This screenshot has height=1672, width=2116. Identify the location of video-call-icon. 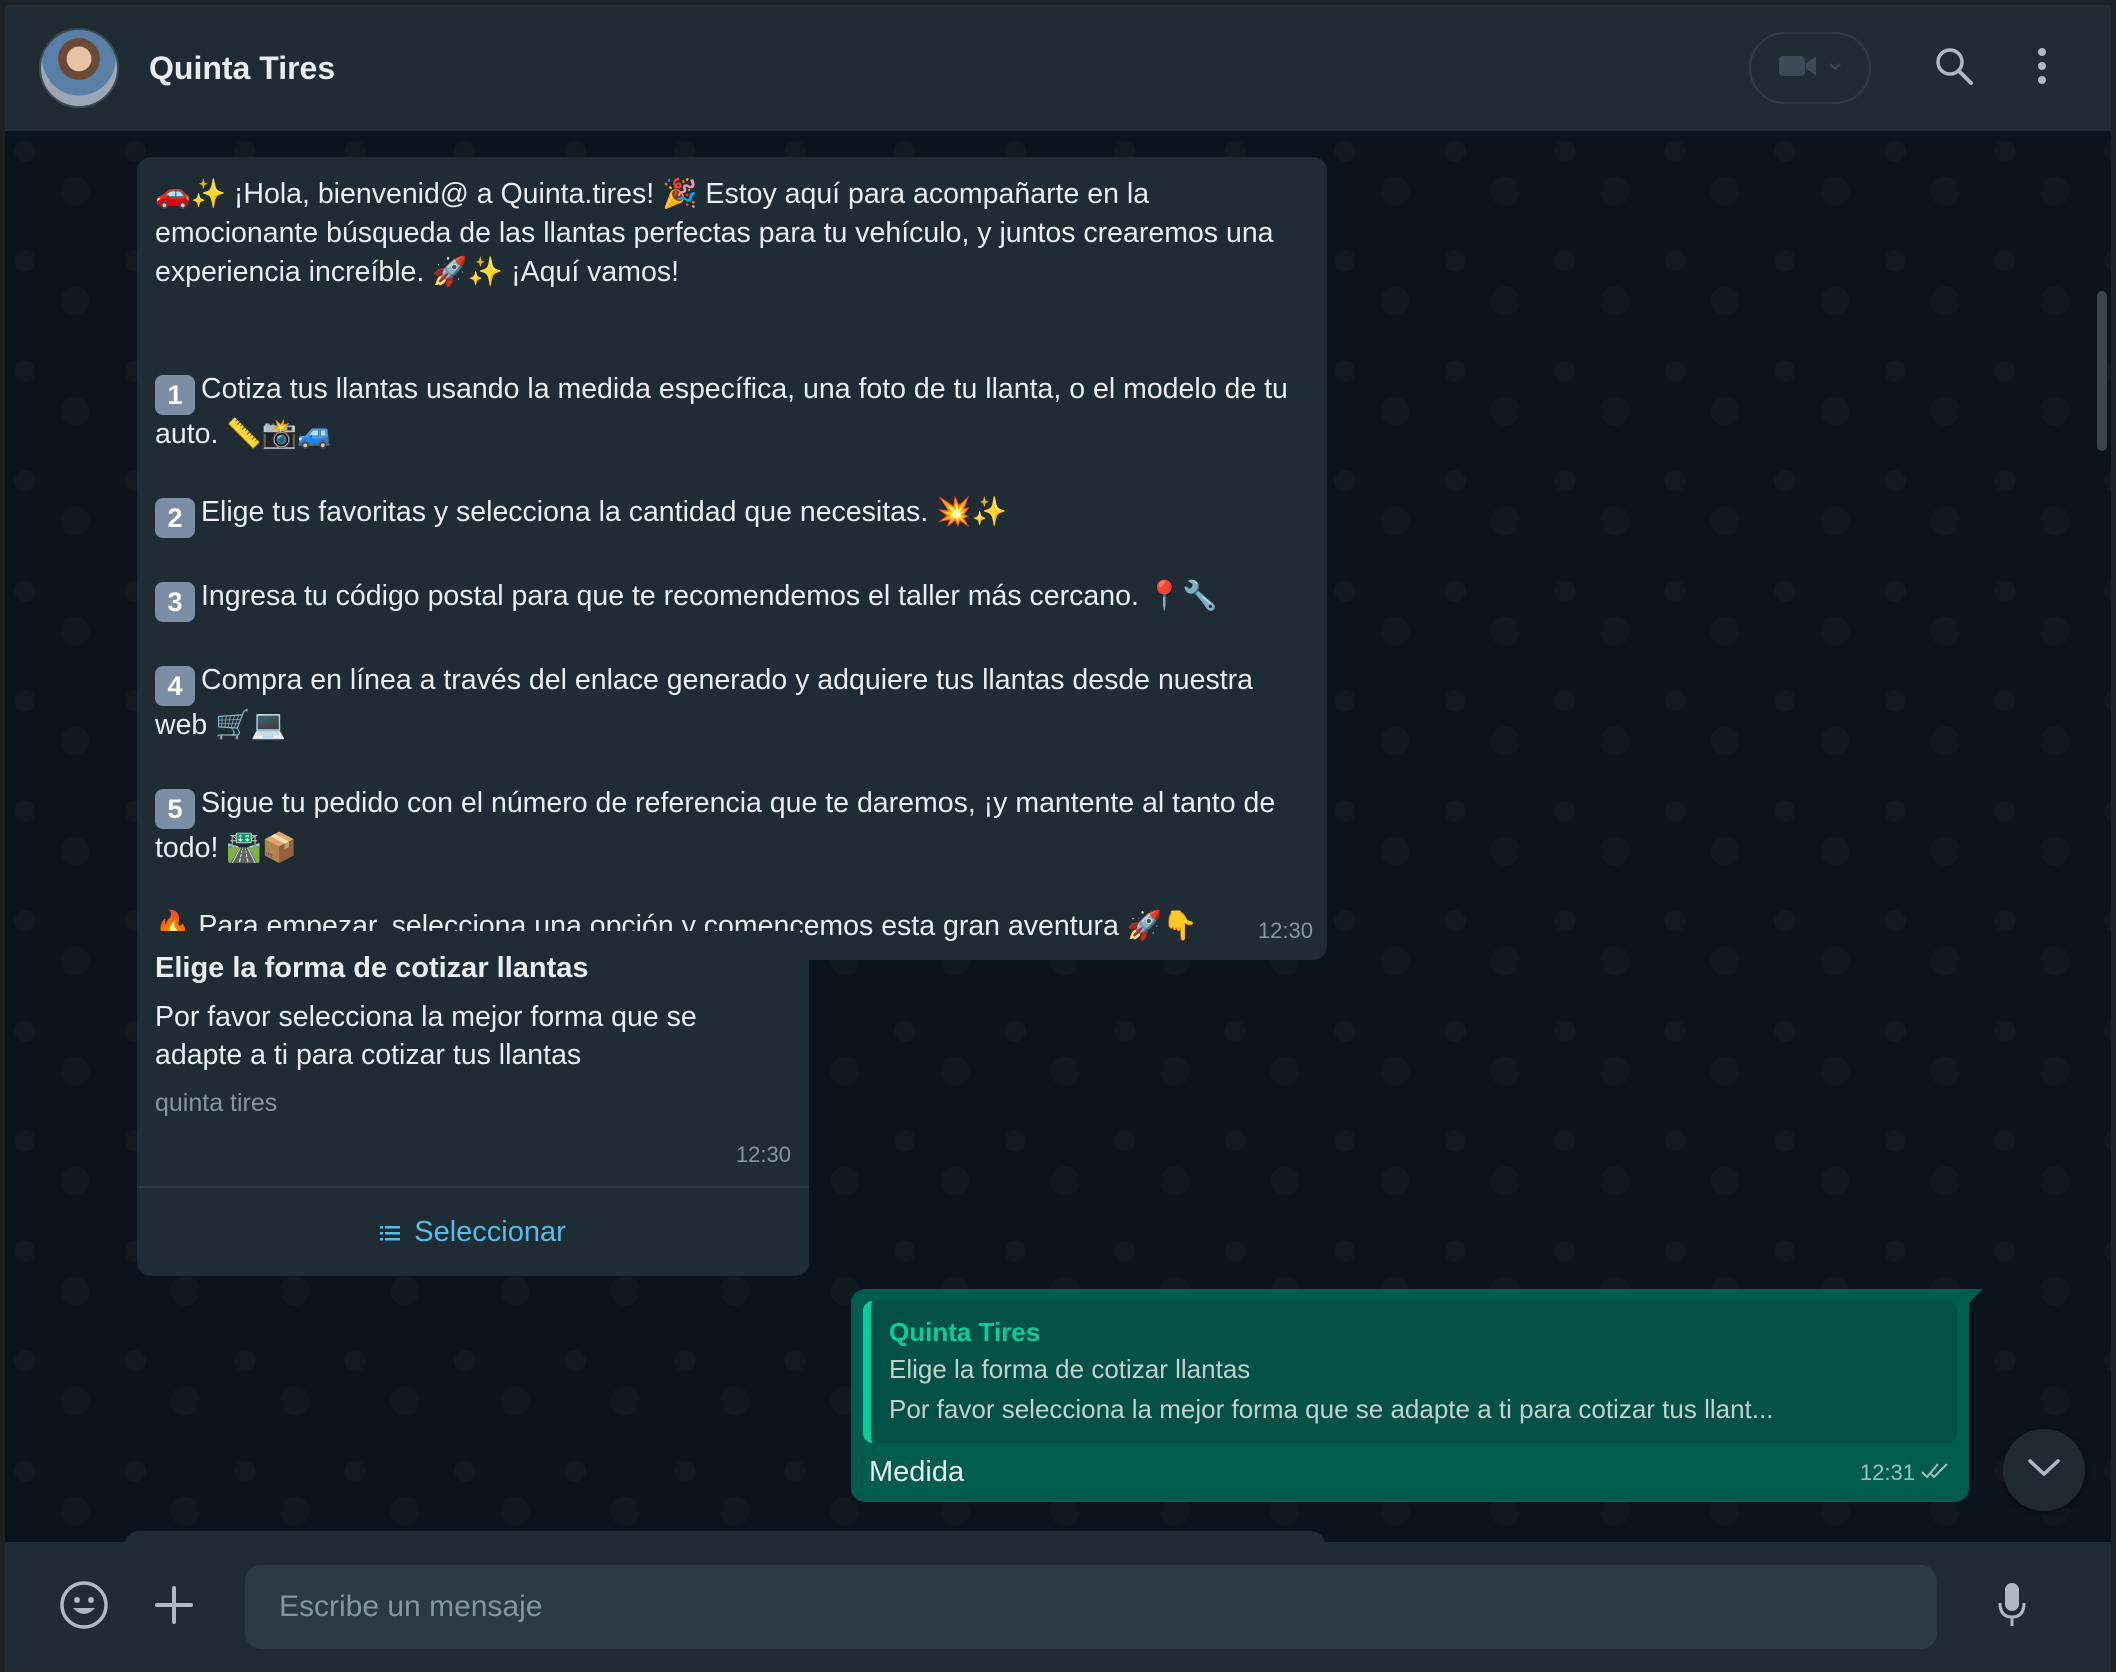
(1798, 68).